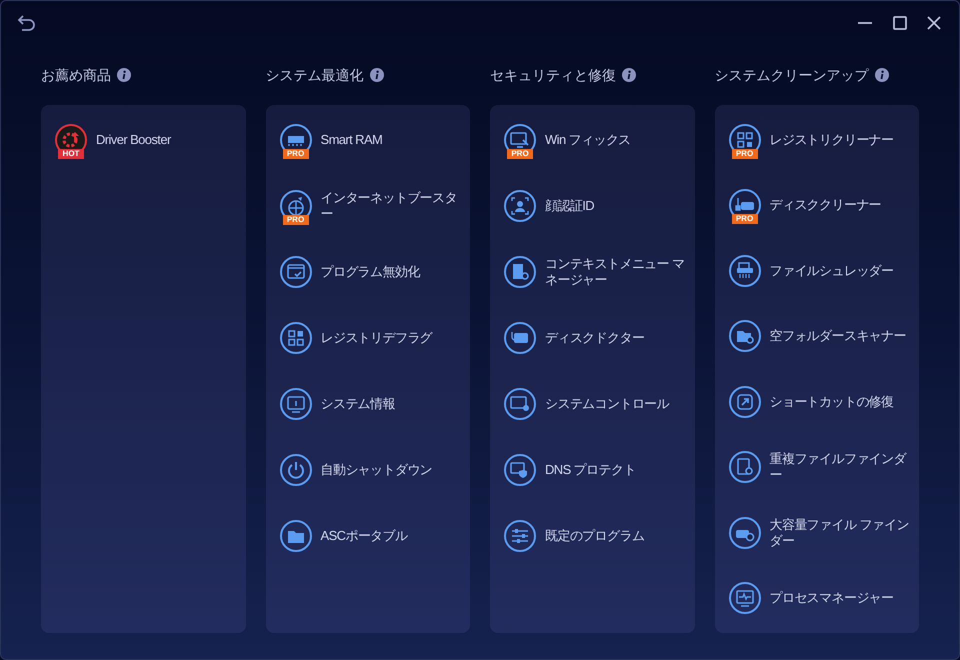 This screenshot has width=960, height=660. I want to click on window-icon, so click(296, 272).